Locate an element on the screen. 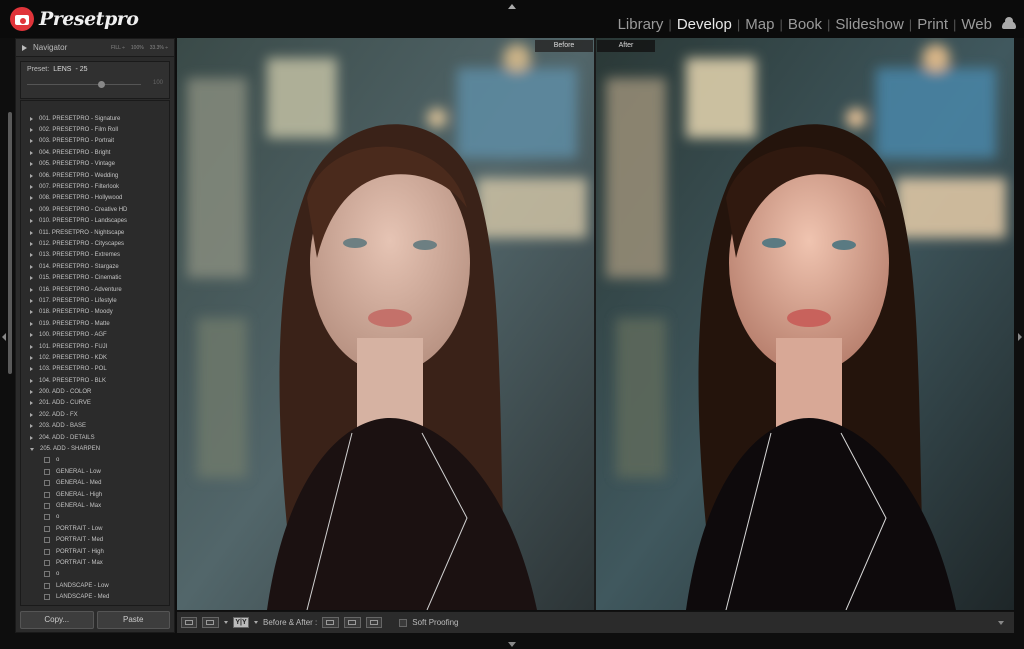 The height and width of the screenshot is (649, 1024). preset-item: GENERAL - Max is located at coordinates (95, 505).